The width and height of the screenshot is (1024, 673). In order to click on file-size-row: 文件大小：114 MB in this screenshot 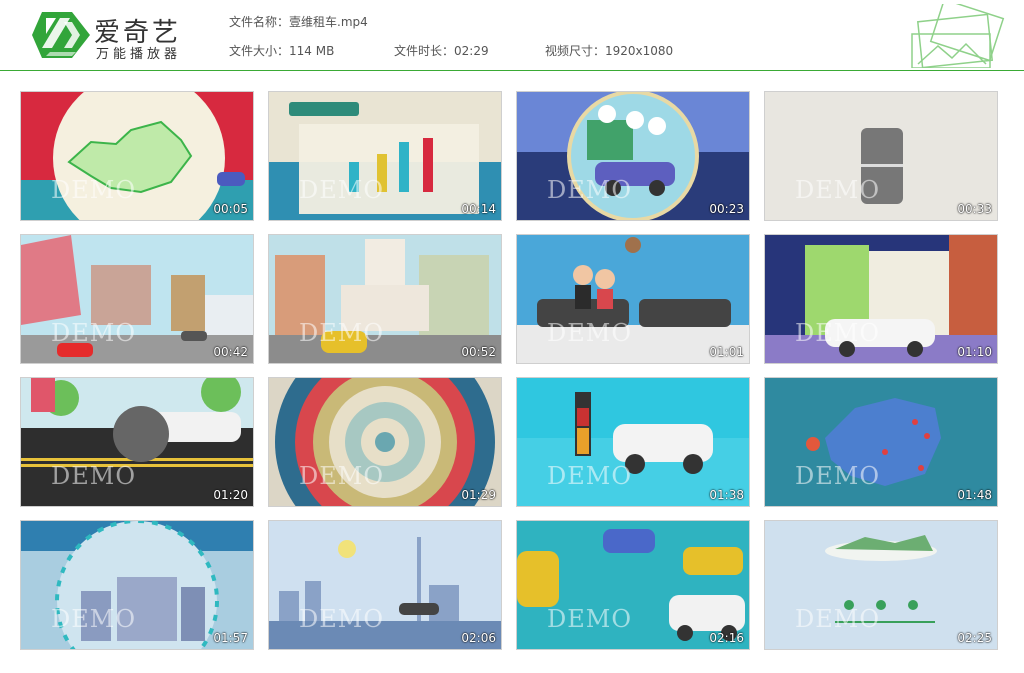, I will do `click(281, 50)`.